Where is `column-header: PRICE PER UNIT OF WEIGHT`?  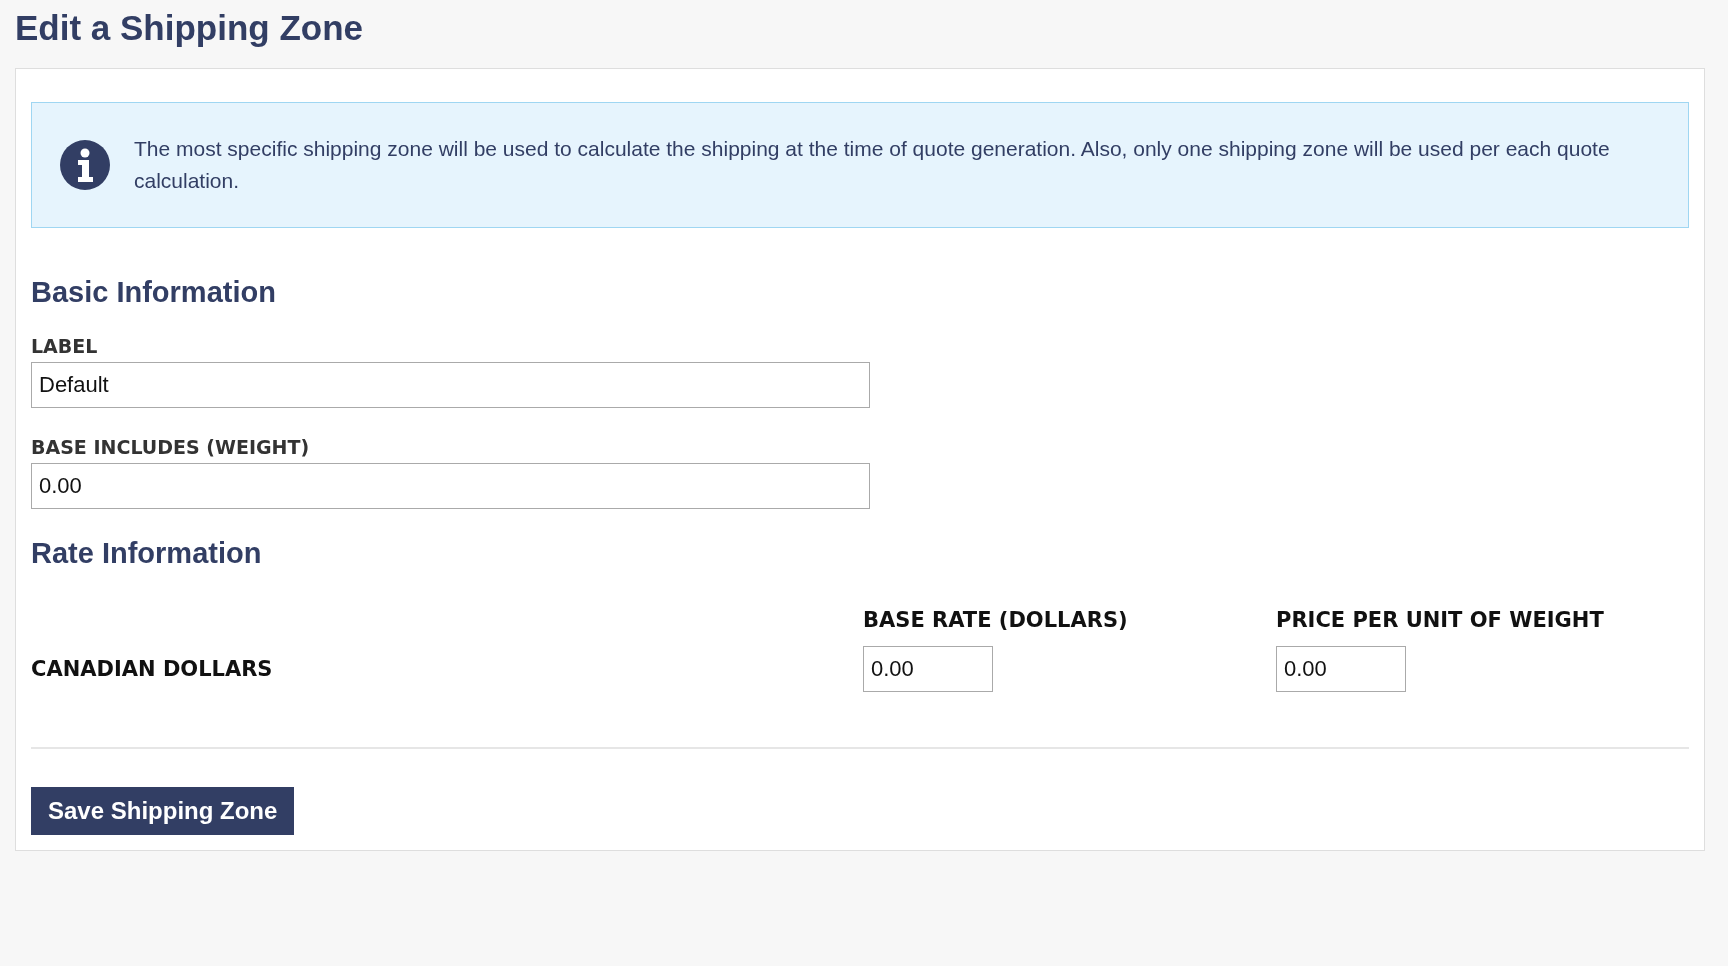 column-header: PRICE PER UNIT OF WEIGHT is located at coordinates (1440, 620).